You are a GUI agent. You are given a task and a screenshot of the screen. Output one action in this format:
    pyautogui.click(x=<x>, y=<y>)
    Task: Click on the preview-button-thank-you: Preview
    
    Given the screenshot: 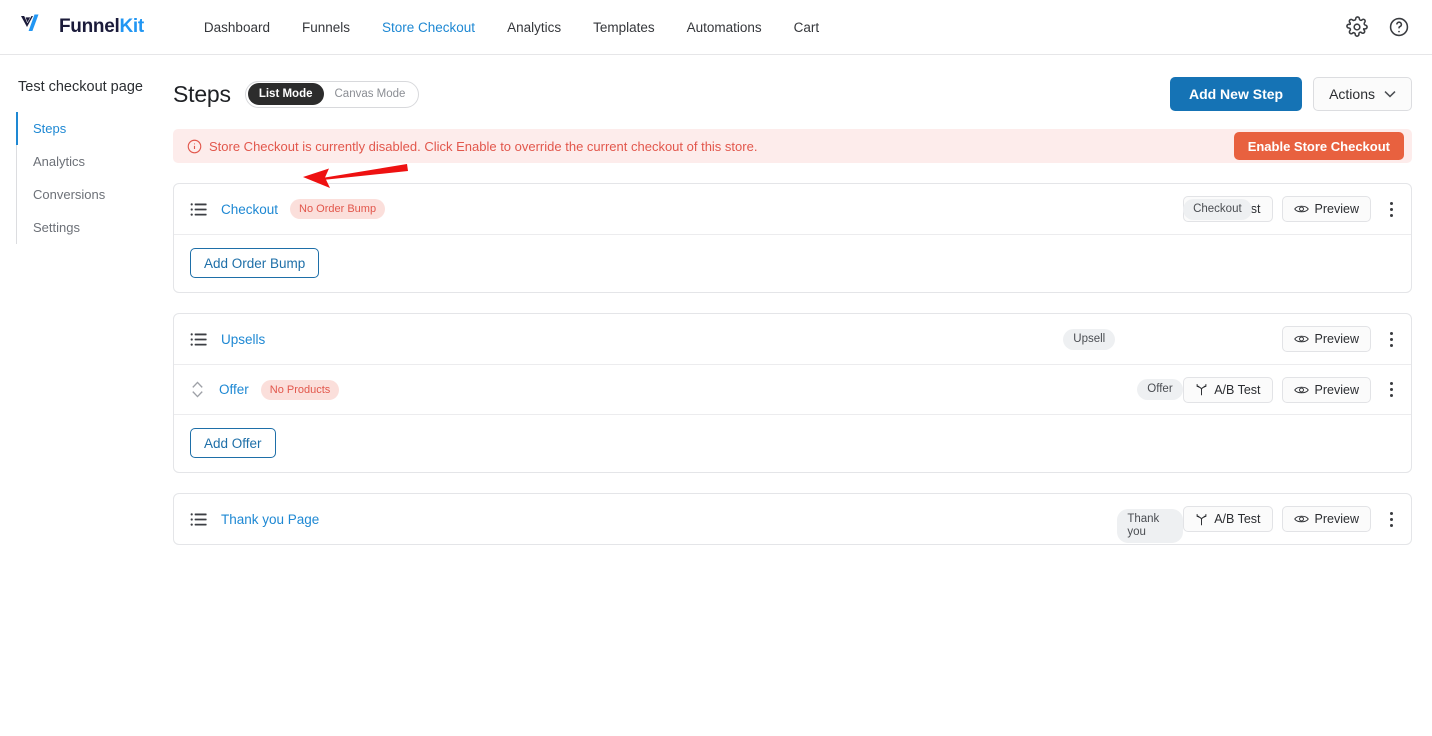 What is the action you would take?
    pyautogui.click(x=1326, y=519)
    